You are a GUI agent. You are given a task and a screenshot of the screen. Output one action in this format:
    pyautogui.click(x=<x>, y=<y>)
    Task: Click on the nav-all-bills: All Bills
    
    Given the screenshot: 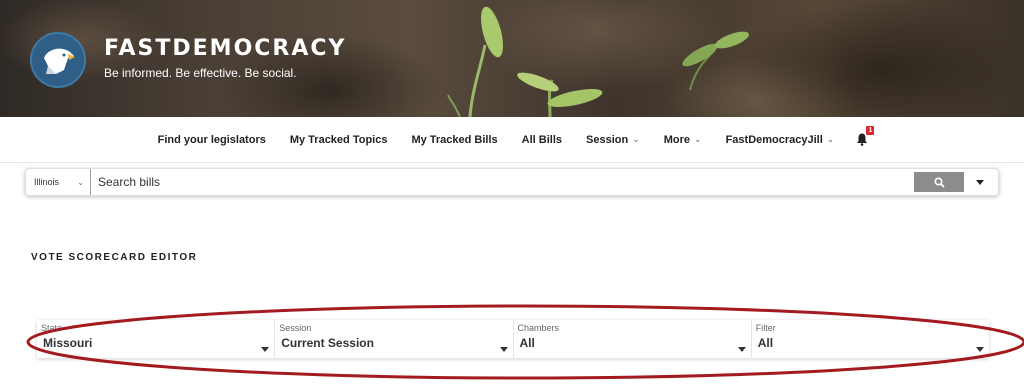 What is the action you would take?
    pyautogui.click(x=542, y=140)
    